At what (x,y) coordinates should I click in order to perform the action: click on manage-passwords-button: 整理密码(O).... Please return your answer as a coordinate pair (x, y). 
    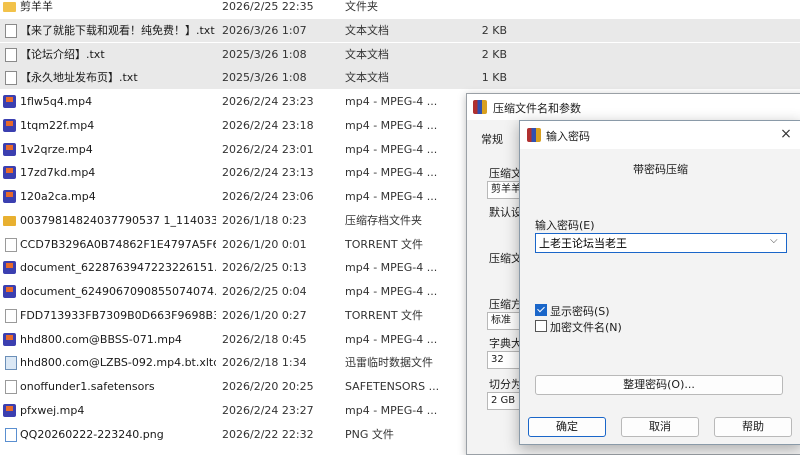
    Looking at the image, I should click on (659, 385).